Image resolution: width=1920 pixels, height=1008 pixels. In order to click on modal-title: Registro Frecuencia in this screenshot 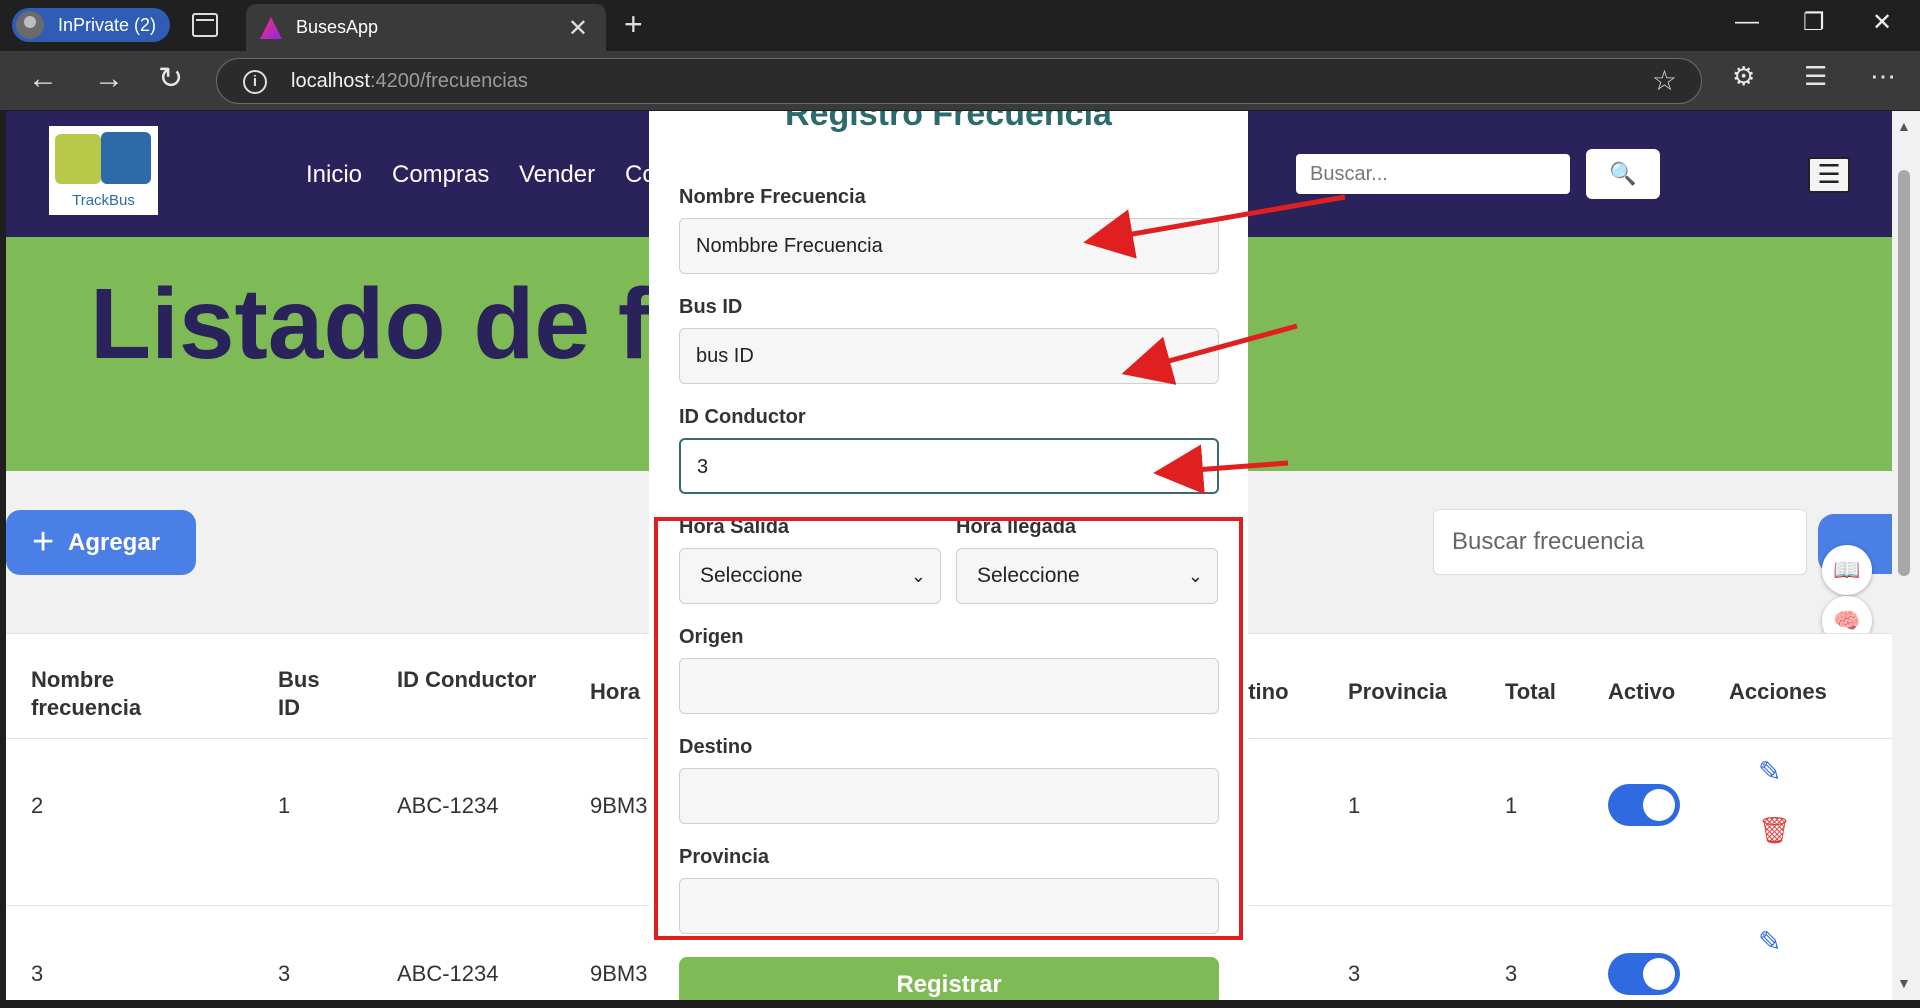, I will do `click(948, 122)`.